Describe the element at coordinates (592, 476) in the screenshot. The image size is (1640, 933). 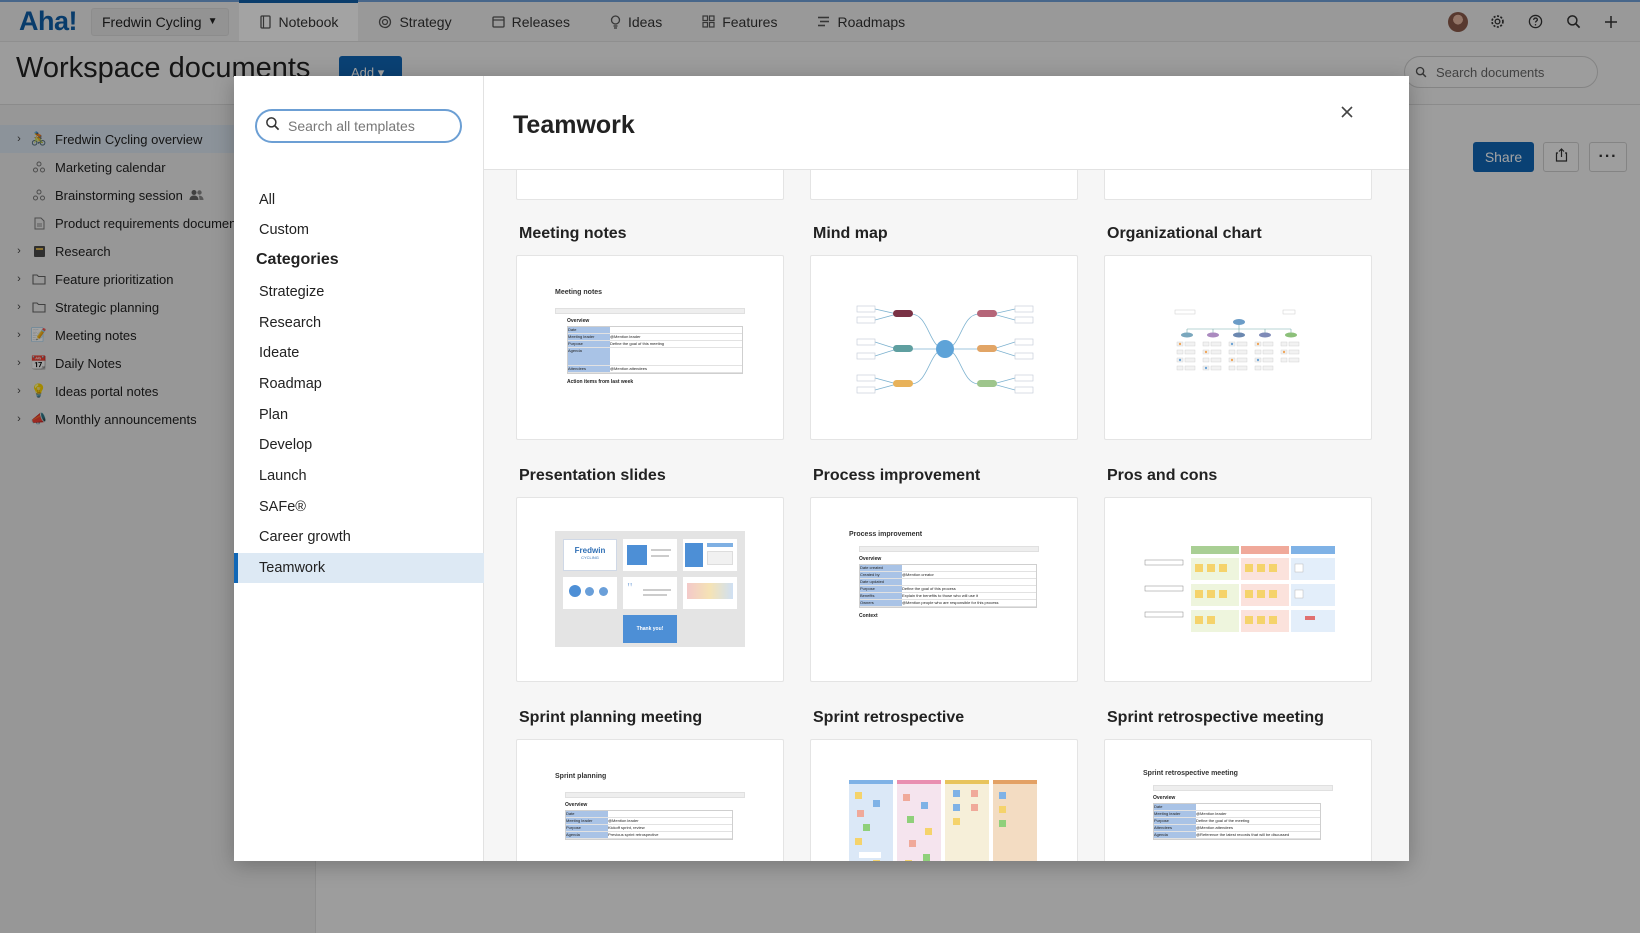
I see `template-title: Presentation slides` at that location.